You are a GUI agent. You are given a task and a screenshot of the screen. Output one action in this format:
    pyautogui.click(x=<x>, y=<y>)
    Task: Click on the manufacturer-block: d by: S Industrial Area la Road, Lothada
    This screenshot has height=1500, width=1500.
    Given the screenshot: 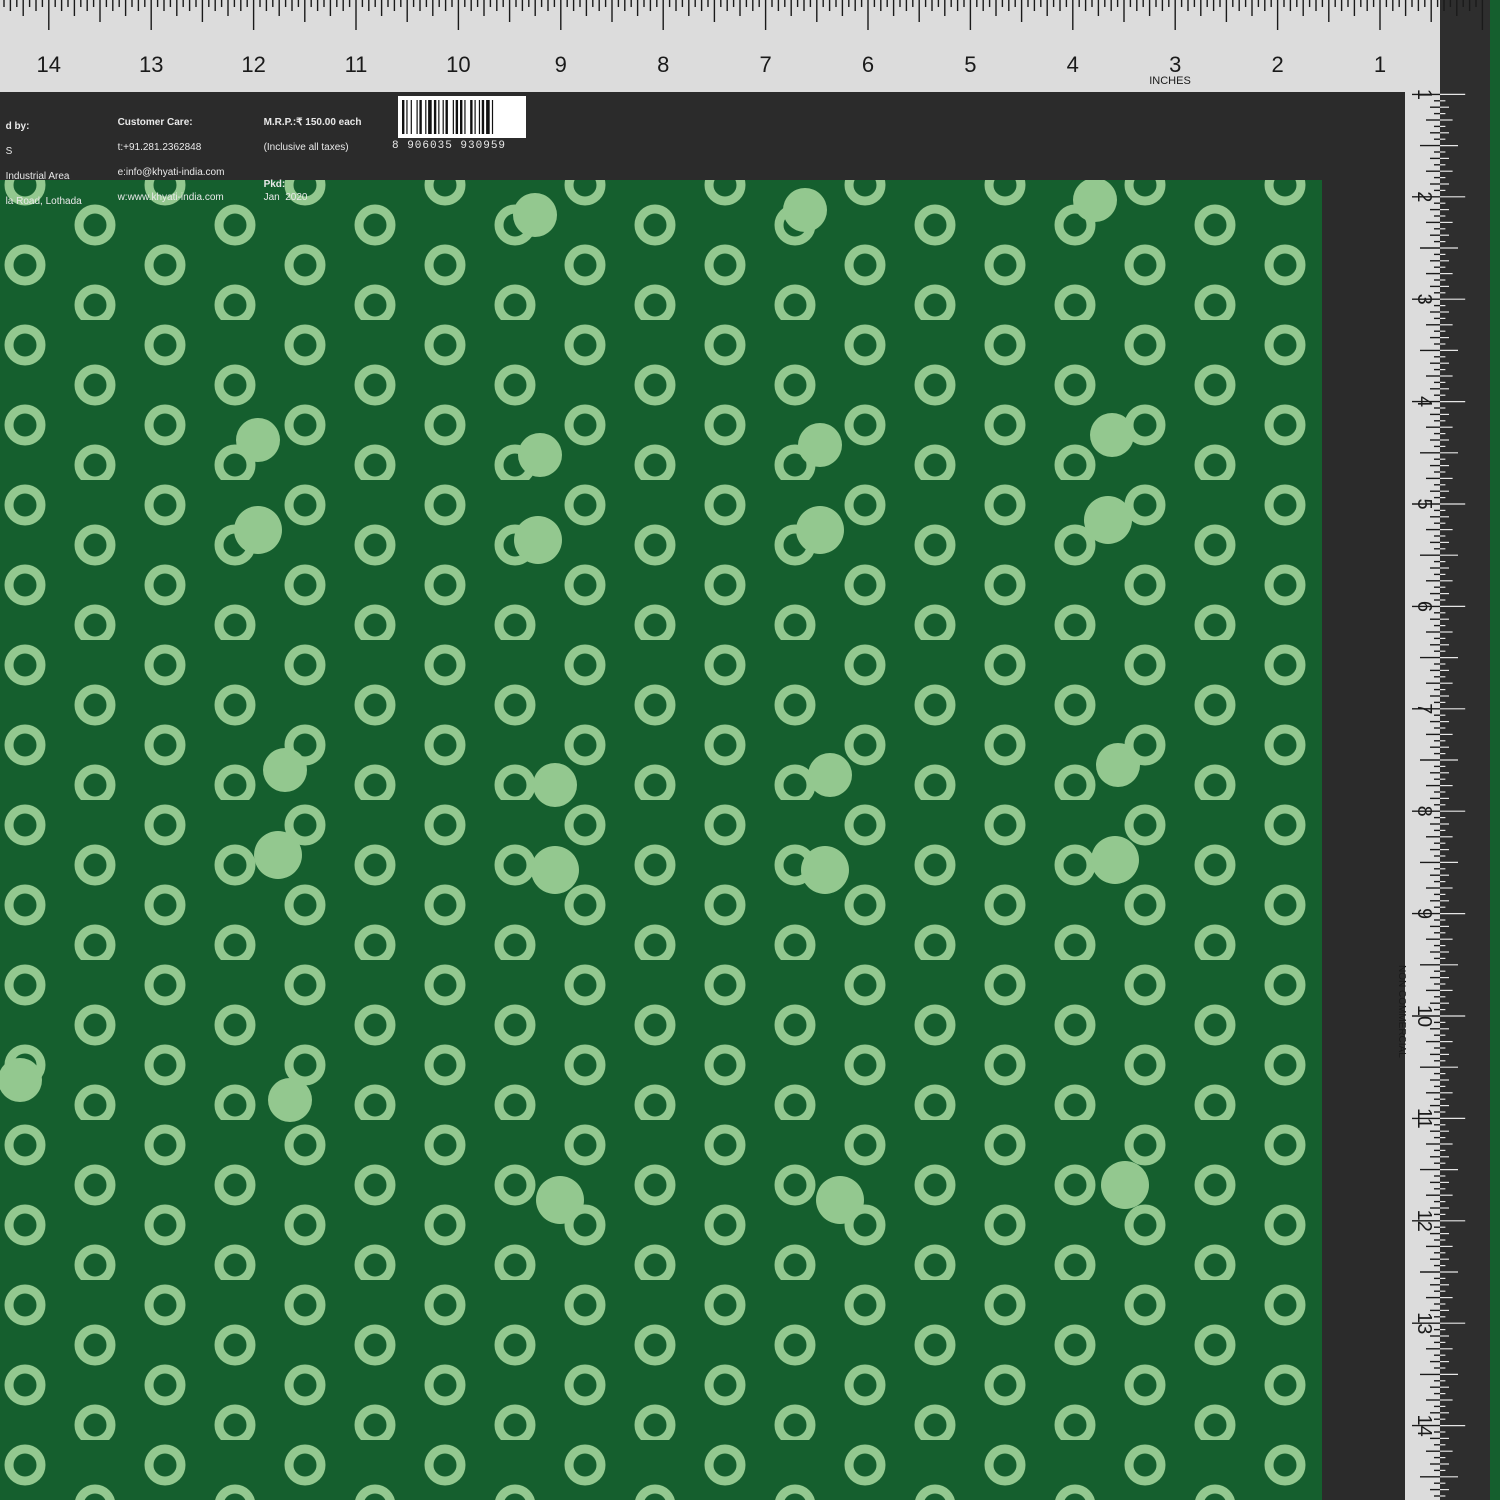 What is the action you would take?
    pyautogui.click(x=41, y=158)
    